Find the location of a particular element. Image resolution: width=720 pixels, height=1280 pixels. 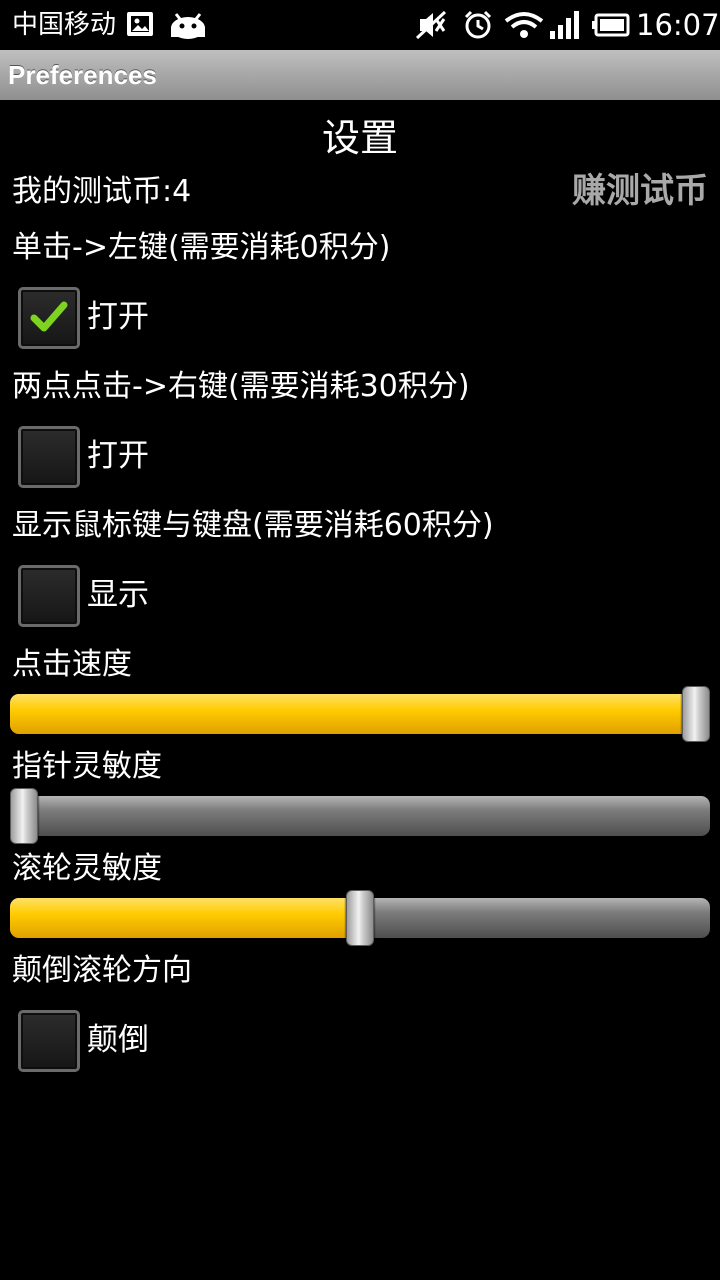

right-click-label: 两点点击->右键(需要消耗30积分) is located at coordinates (241, 386).